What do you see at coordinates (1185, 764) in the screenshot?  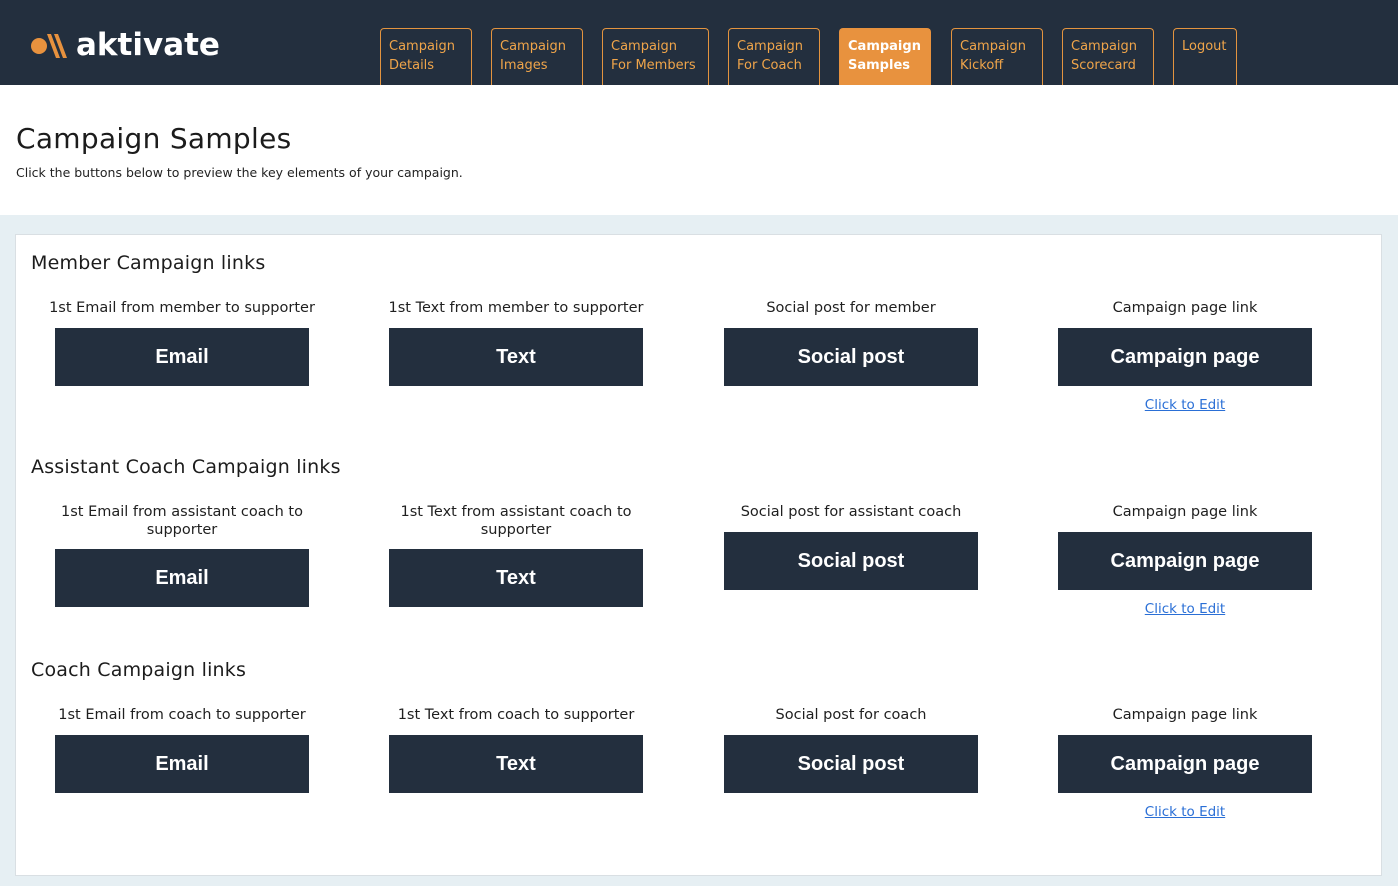 I see `coach-campaign-page-button: Campaign page` at bounding box center [1185, 764].